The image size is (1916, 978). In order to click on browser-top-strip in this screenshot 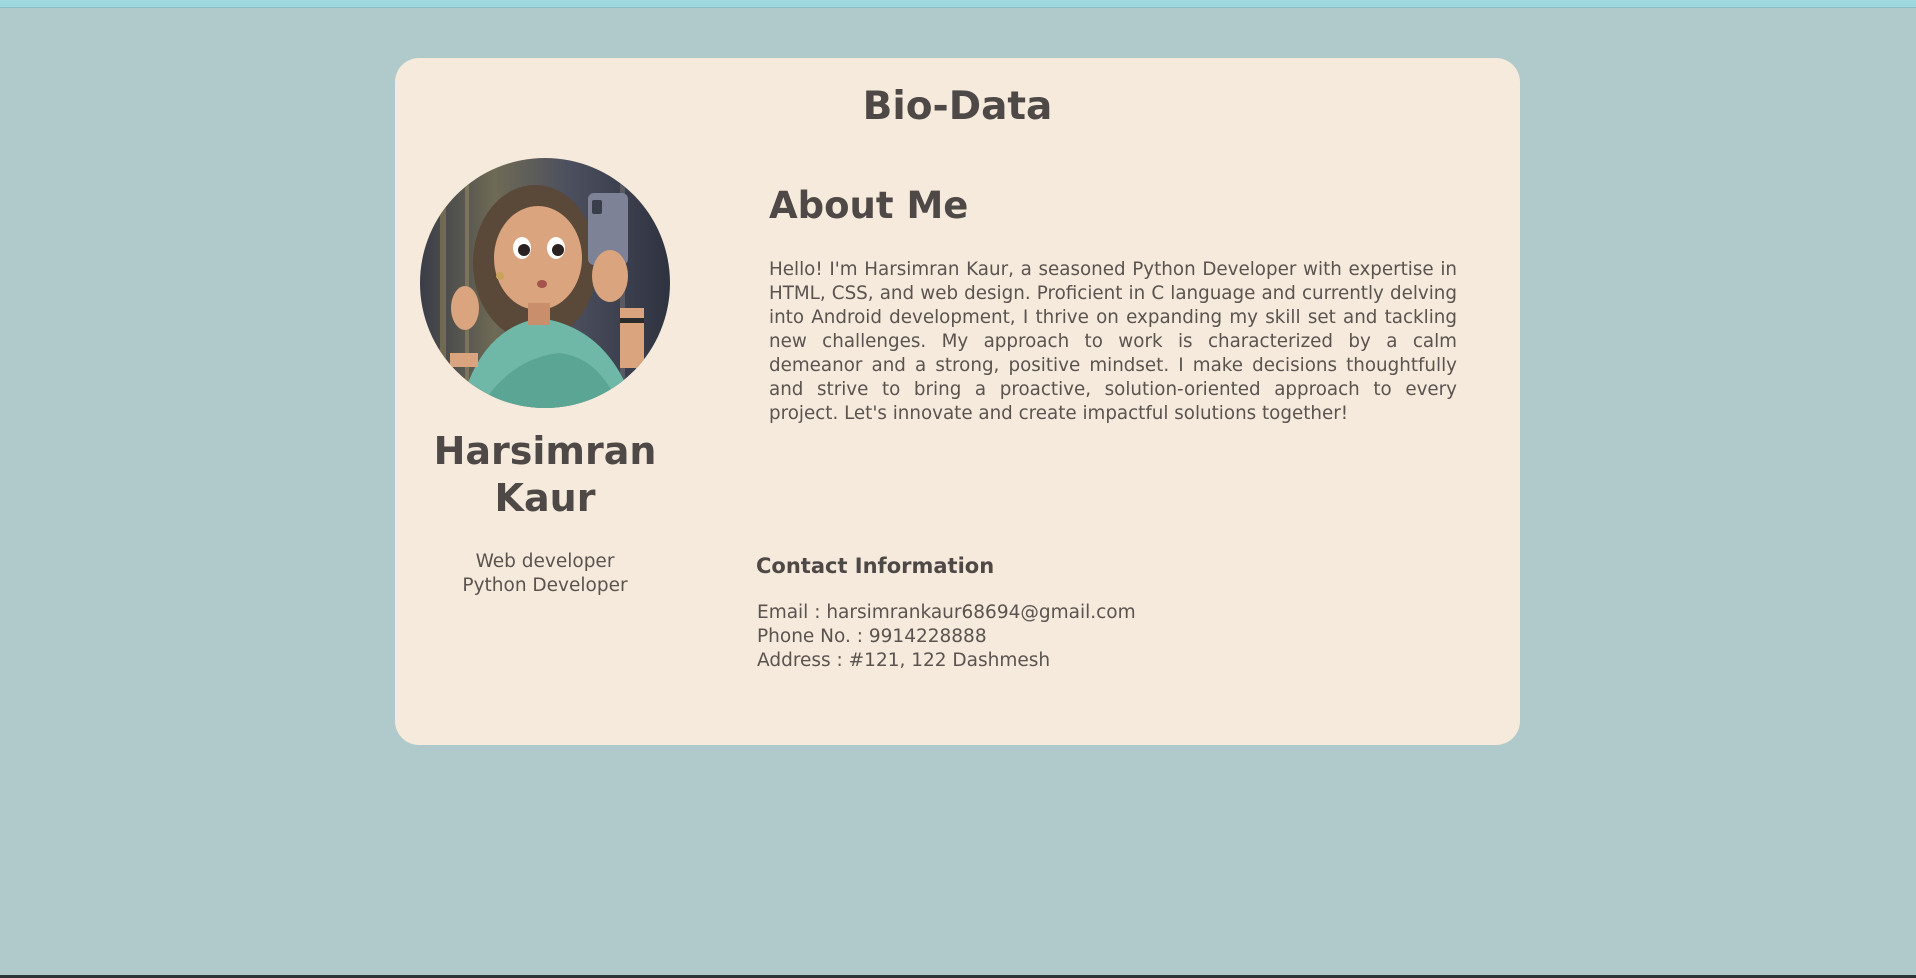, I will do `click(958, 4)`.